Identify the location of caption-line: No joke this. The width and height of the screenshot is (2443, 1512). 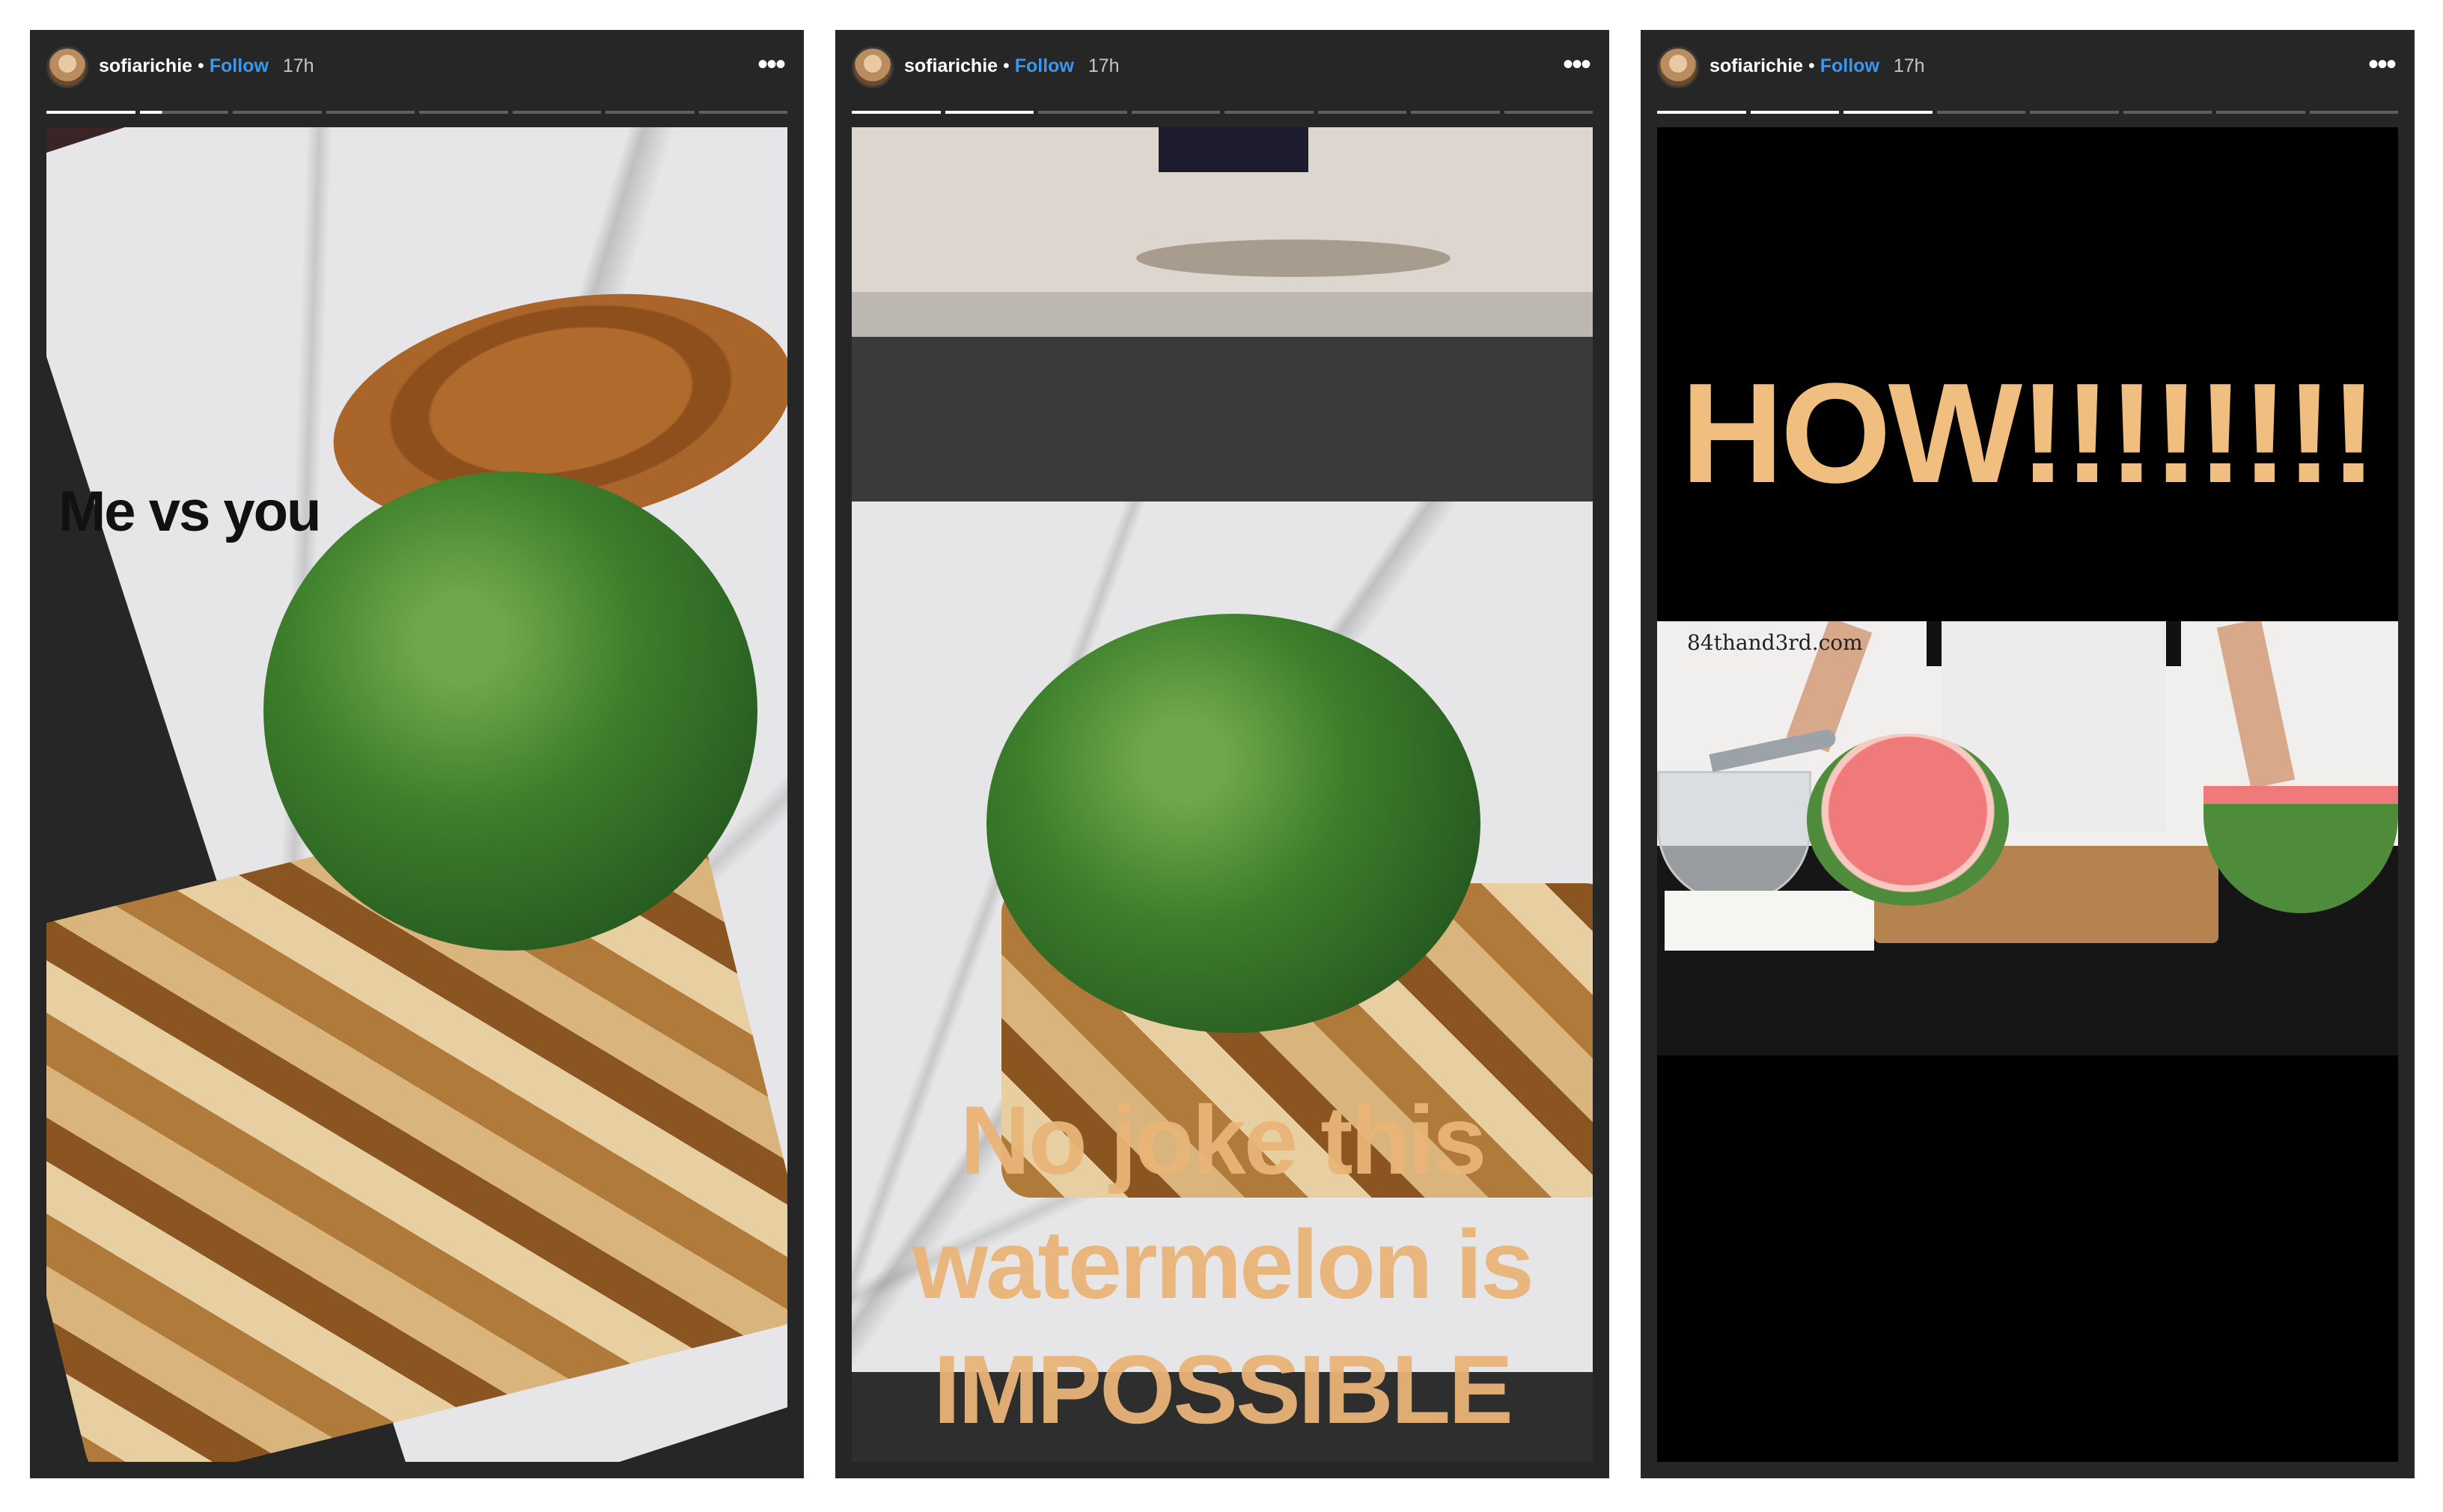
(1223, 1140).